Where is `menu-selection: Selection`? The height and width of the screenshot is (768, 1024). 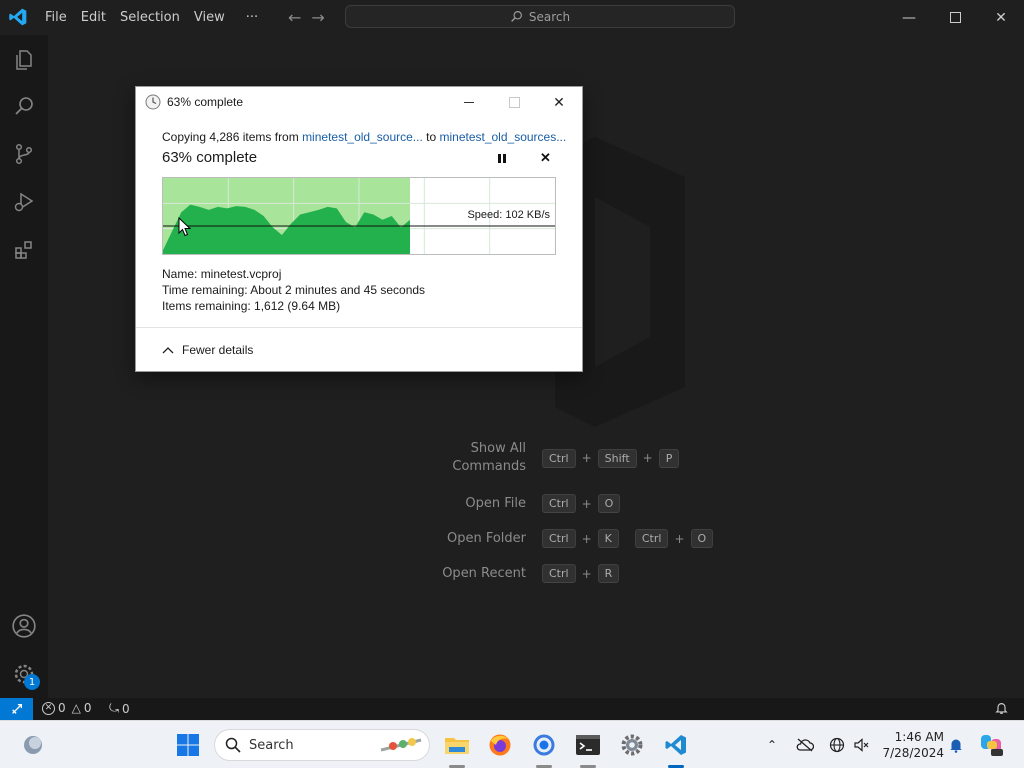
menu-selection: Selection is located at coordinates (150, 17).